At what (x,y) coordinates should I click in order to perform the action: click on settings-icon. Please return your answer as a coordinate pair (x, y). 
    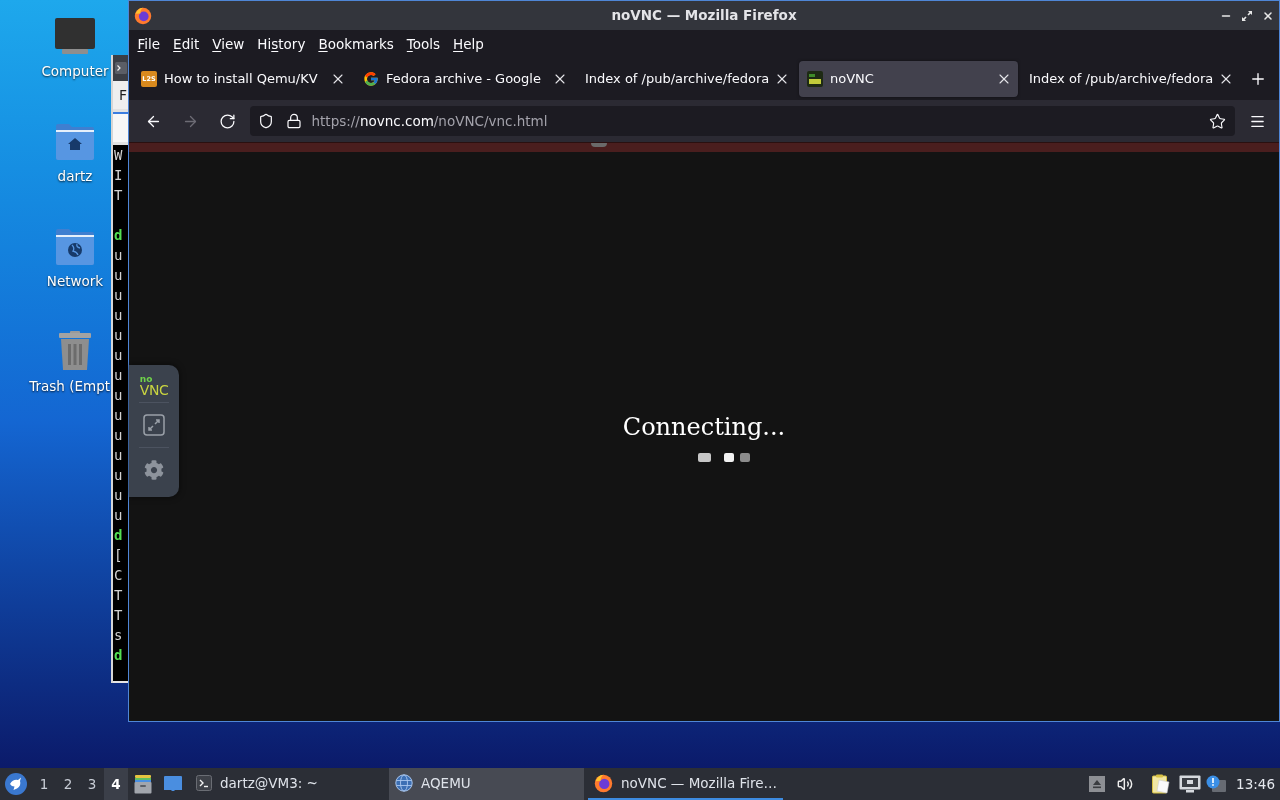
    Looking at the image, I should click on (154, 470).